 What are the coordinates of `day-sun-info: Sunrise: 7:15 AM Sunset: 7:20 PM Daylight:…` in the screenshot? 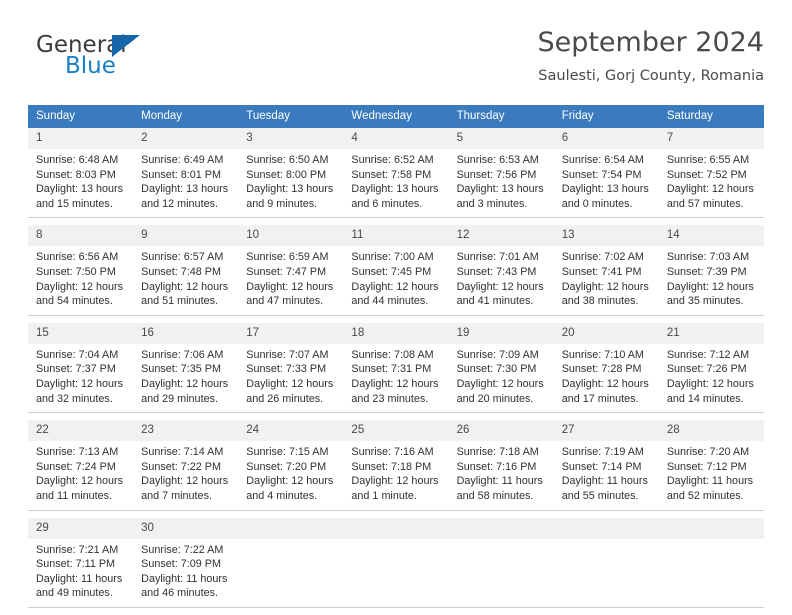 It's located at (290, 475).